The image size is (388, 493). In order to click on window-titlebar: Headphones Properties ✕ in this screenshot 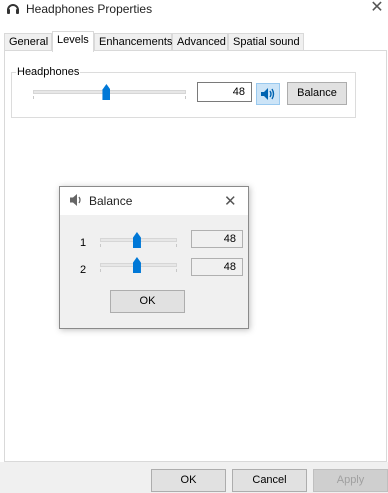, I will do `click(194, 11)`.